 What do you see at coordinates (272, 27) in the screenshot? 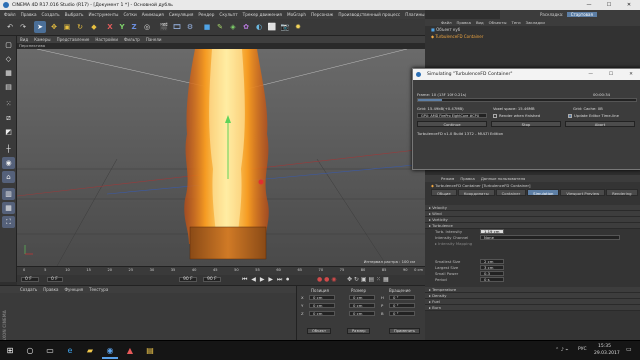
I see `scene-icon: ⬜` at bounding box center [272, 27].